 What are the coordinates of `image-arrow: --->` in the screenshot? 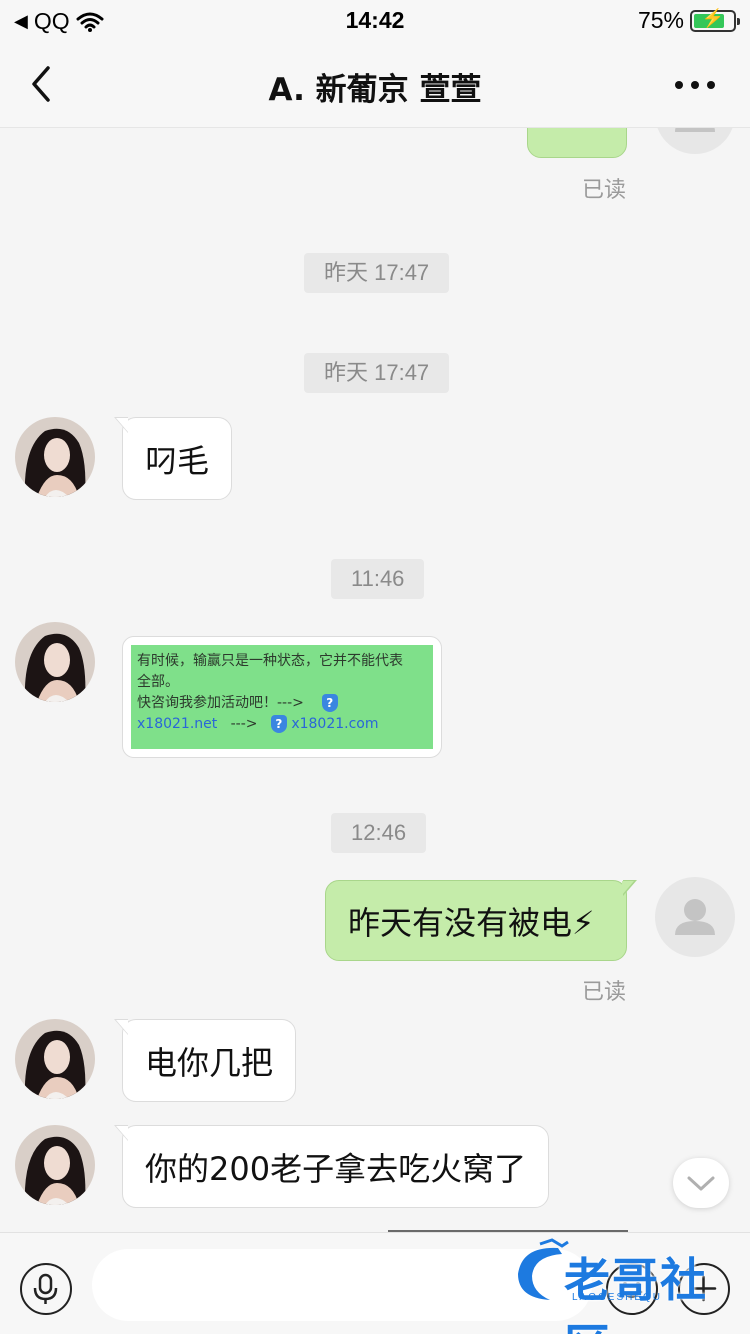 It's located at (244, 724).